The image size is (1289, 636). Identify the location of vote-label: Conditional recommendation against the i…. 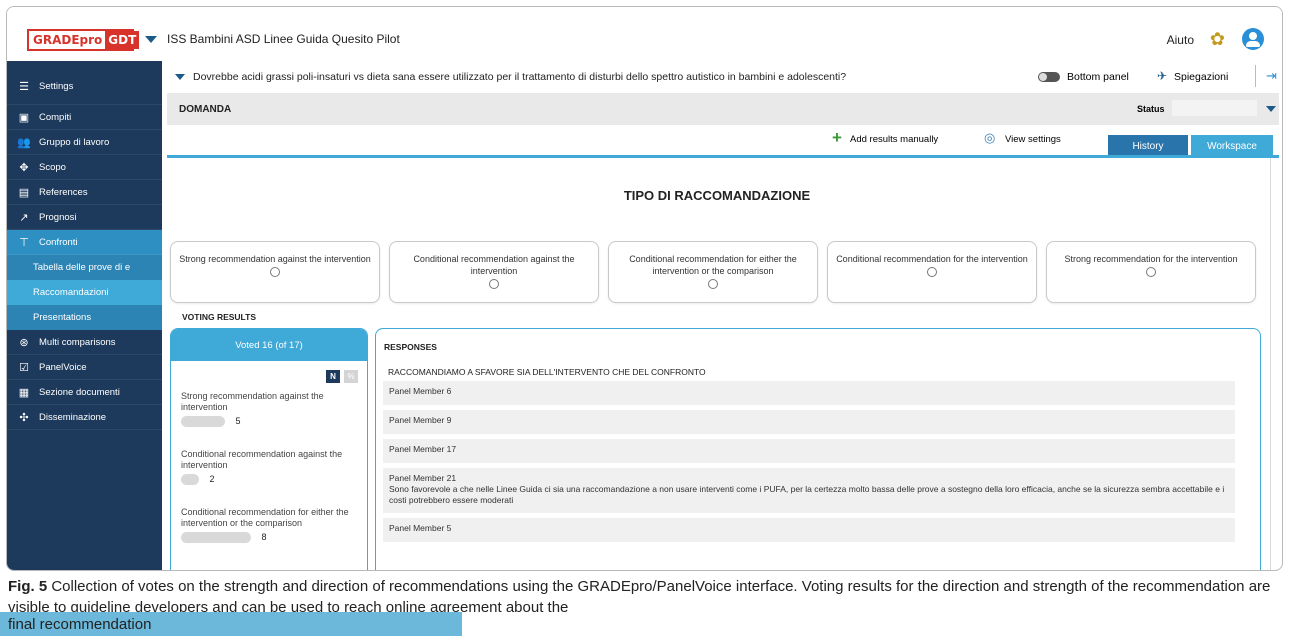
(262, 459).